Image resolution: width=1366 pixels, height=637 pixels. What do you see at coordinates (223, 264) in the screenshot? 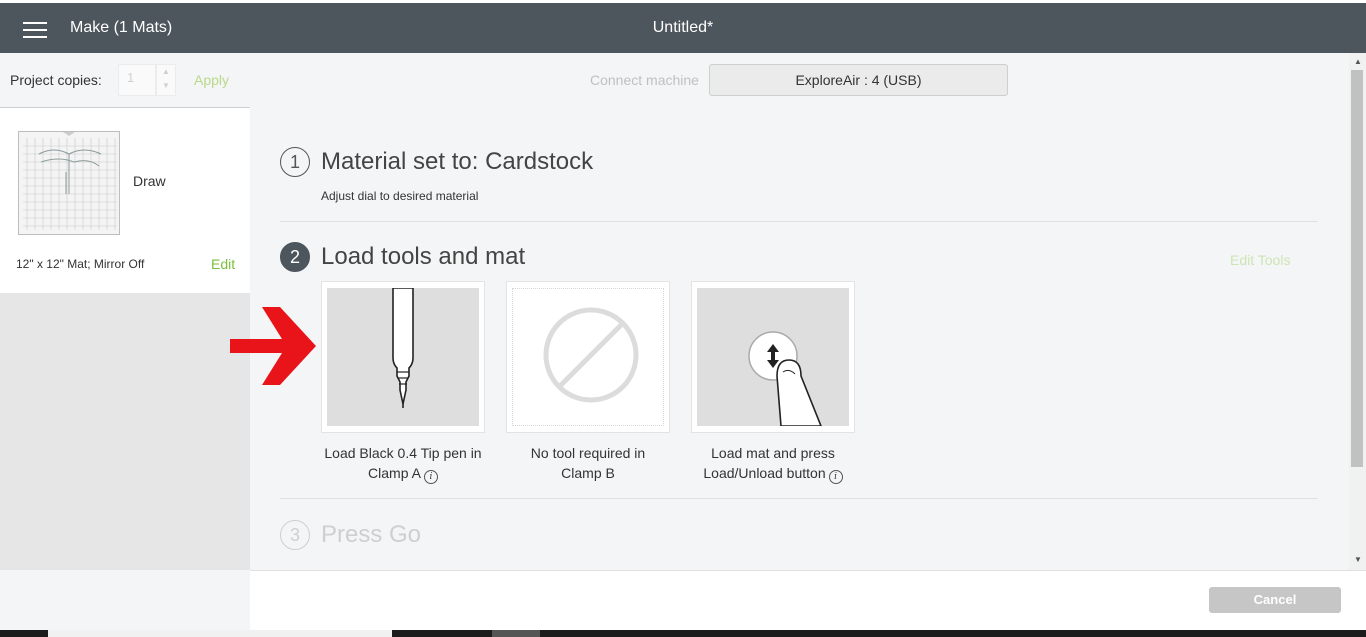
I see `mat-edit-link: Edit` at bounding box center [223, 264].